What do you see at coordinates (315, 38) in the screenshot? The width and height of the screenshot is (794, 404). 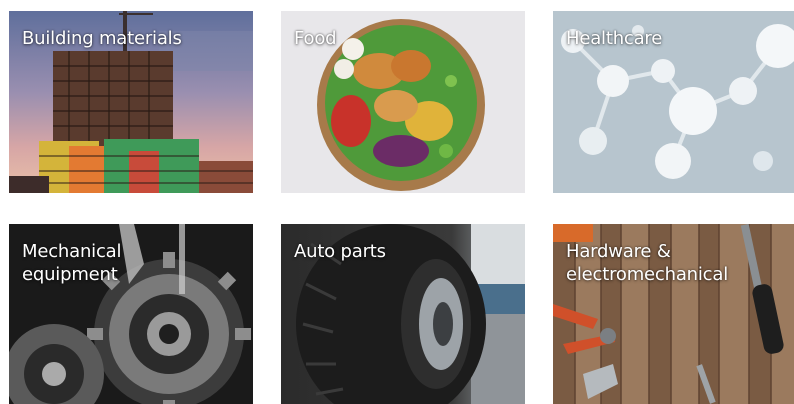 I see `category-label-line: Food` at bounding box center [315, 38].